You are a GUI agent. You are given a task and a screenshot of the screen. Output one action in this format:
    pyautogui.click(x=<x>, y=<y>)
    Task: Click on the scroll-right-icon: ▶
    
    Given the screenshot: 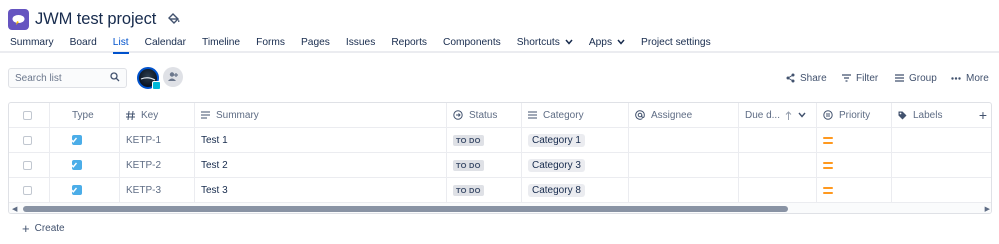 What is the action you would take?
    pyautogui.click(x=987, y=209)
    